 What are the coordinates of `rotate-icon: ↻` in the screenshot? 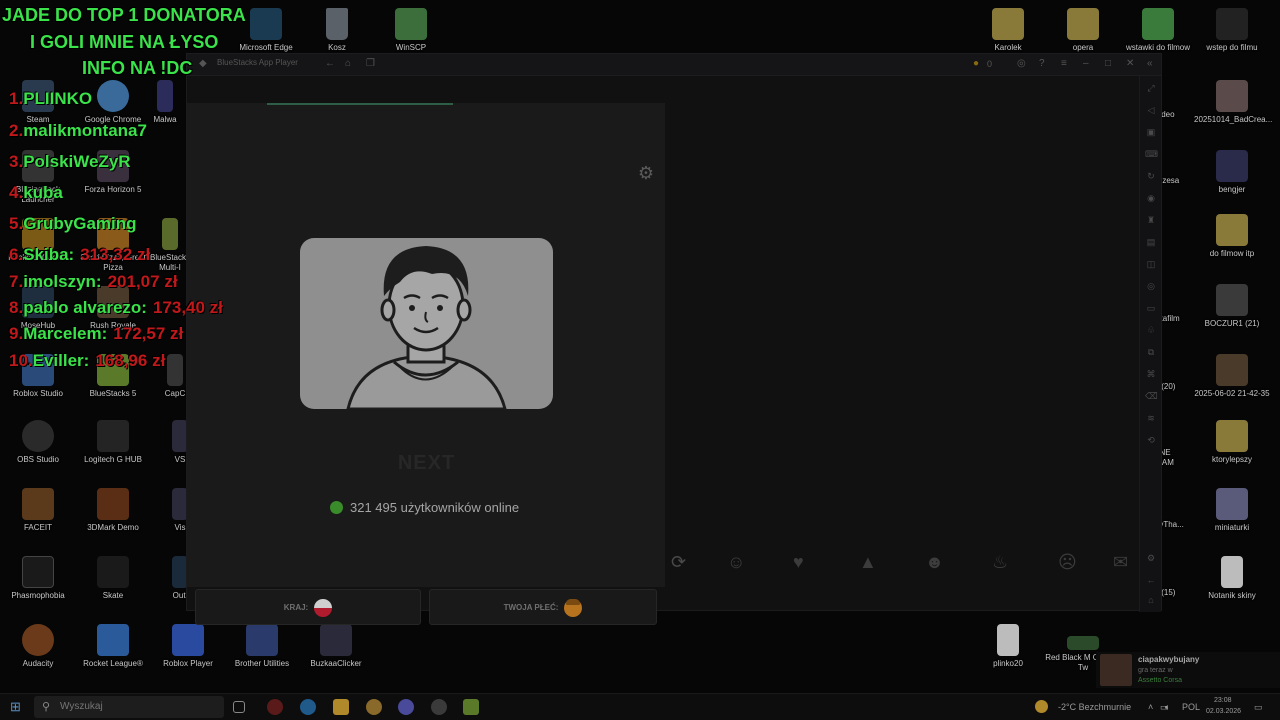 It's located at (1151, 176).